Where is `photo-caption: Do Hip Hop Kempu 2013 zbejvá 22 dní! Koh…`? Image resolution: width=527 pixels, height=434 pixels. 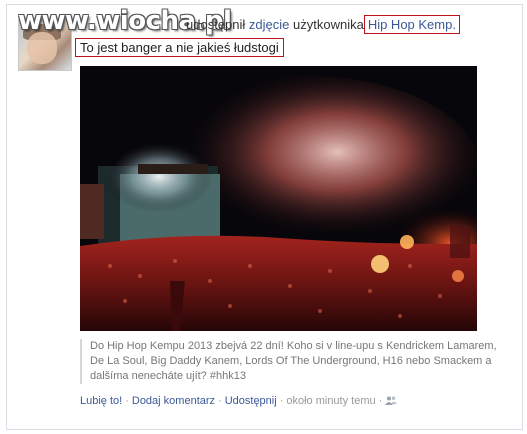 photo-caption: Do Hip Hop Kempu 2013 zbejvá 22 dní! Koh… is located at coordinates (290, 361).